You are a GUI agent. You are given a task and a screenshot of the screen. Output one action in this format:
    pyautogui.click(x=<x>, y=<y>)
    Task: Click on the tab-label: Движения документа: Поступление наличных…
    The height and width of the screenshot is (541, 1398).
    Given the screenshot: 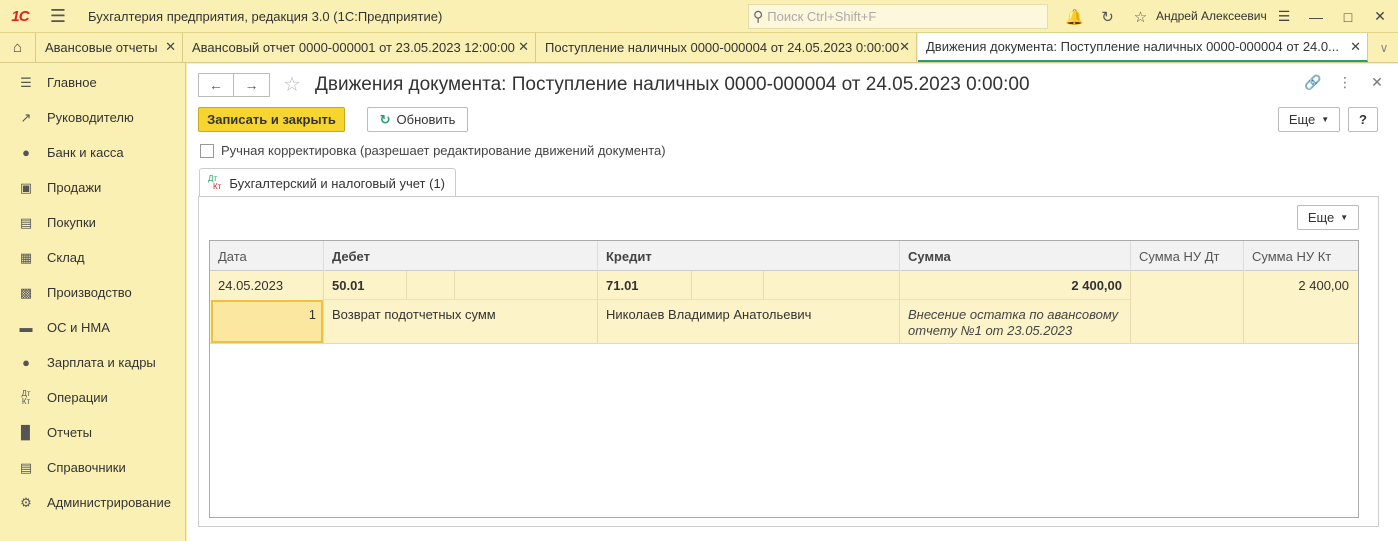 What is the action you would take?
    pyautogui.click(x=1132, y=46)
    